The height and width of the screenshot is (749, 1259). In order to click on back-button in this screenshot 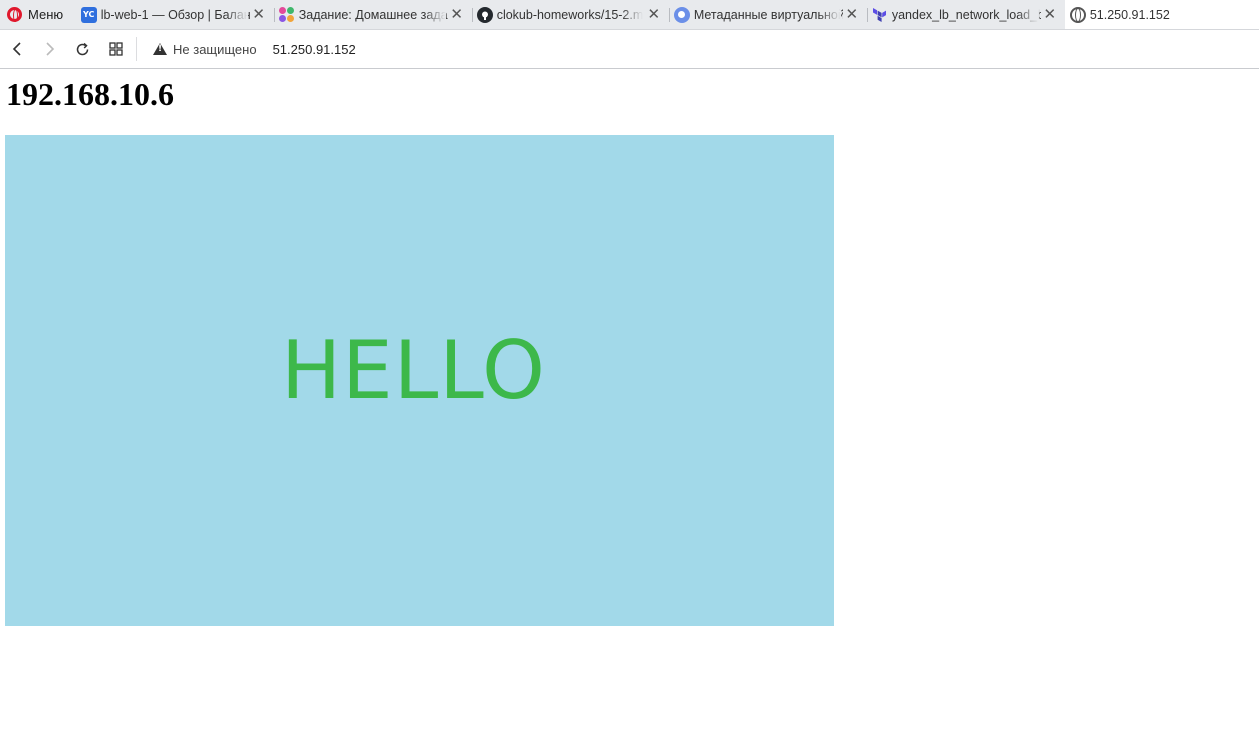, I will do `click(16, 49)`.